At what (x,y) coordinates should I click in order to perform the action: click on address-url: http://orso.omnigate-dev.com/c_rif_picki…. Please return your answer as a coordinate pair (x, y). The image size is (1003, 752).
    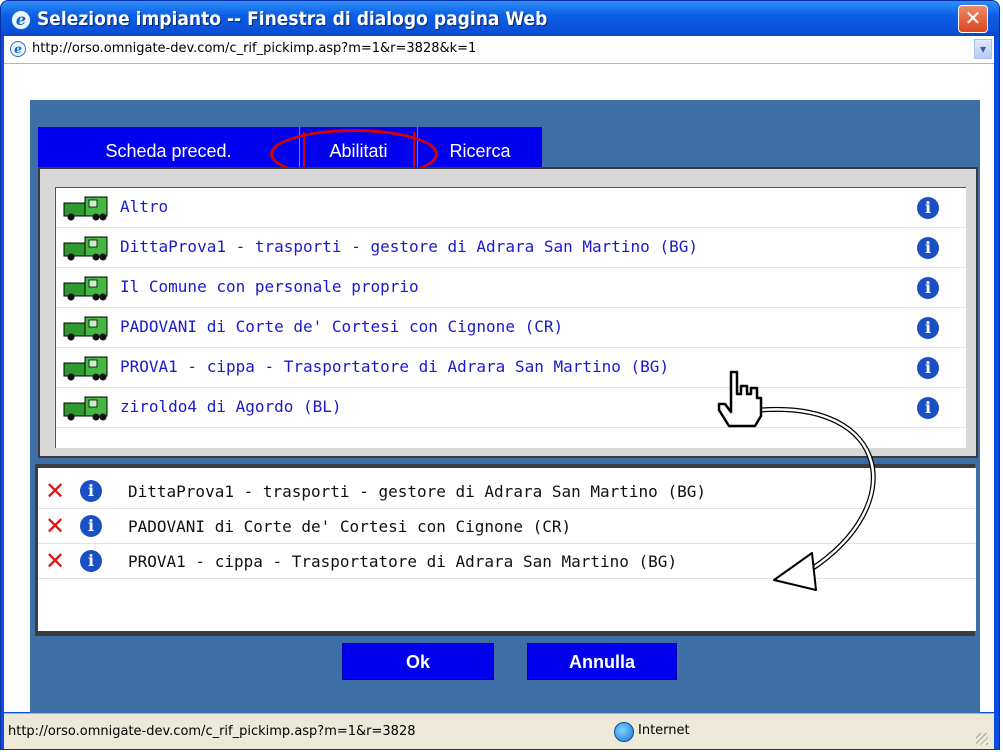
    Looking at the image, I should click on (254, 48).